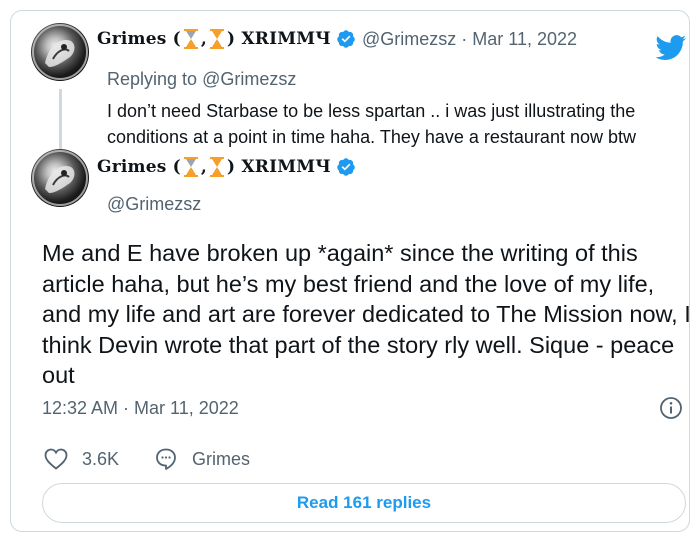 The width and height of the screenshot is (700, 536). What do you see at coordinates (60, 122) in the screenshot?
I see `thread-connector` at bounding box center [60, 122].